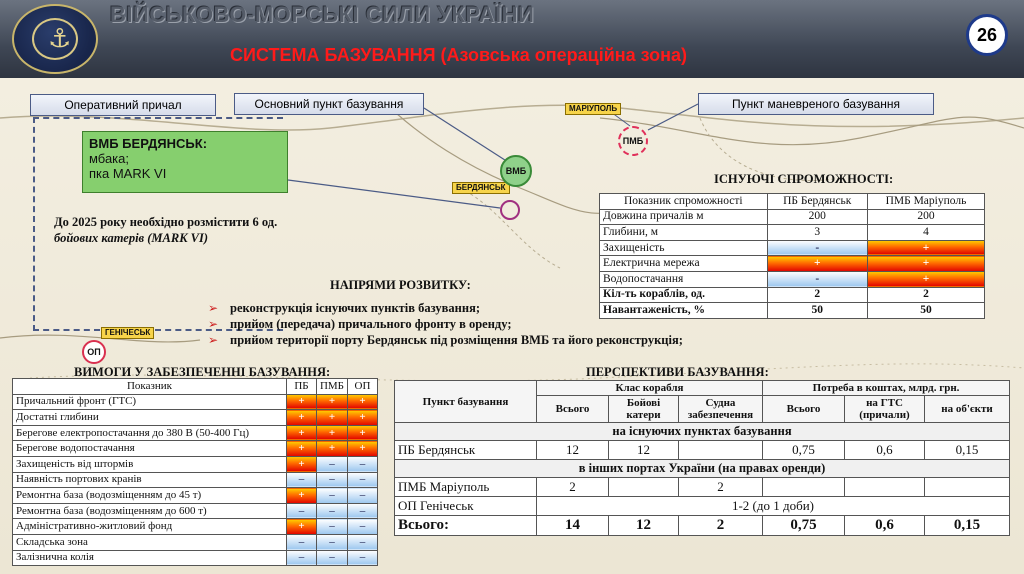  What do you see at coordinates (803, 409) in the screenshot?
I see `col-header-need-total: Всього` at bounding box center [803, 409].